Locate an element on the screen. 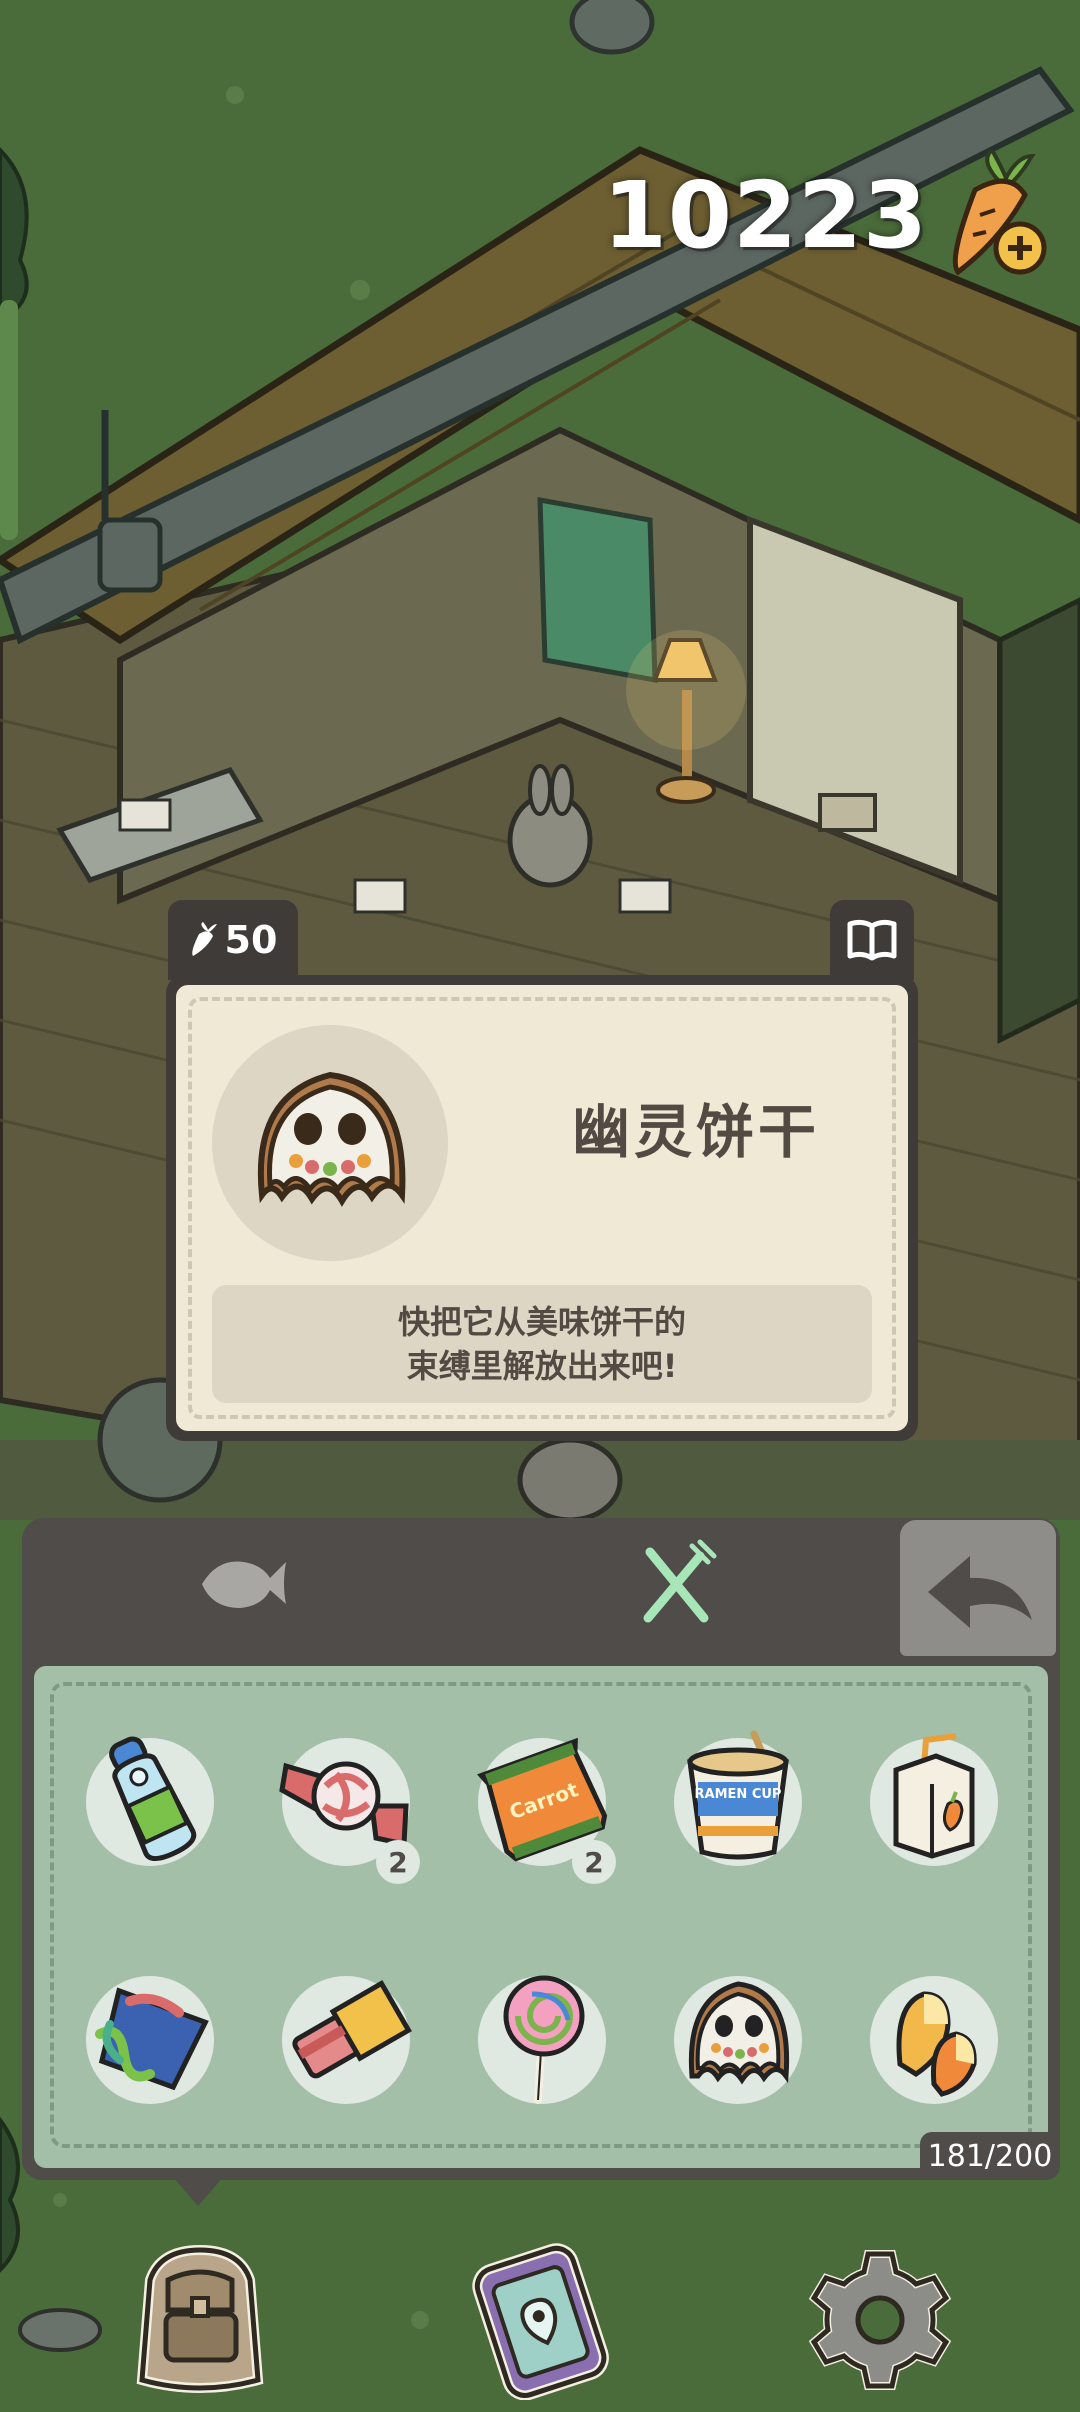  juice-box-icon is located at coordinates (934, 1796).